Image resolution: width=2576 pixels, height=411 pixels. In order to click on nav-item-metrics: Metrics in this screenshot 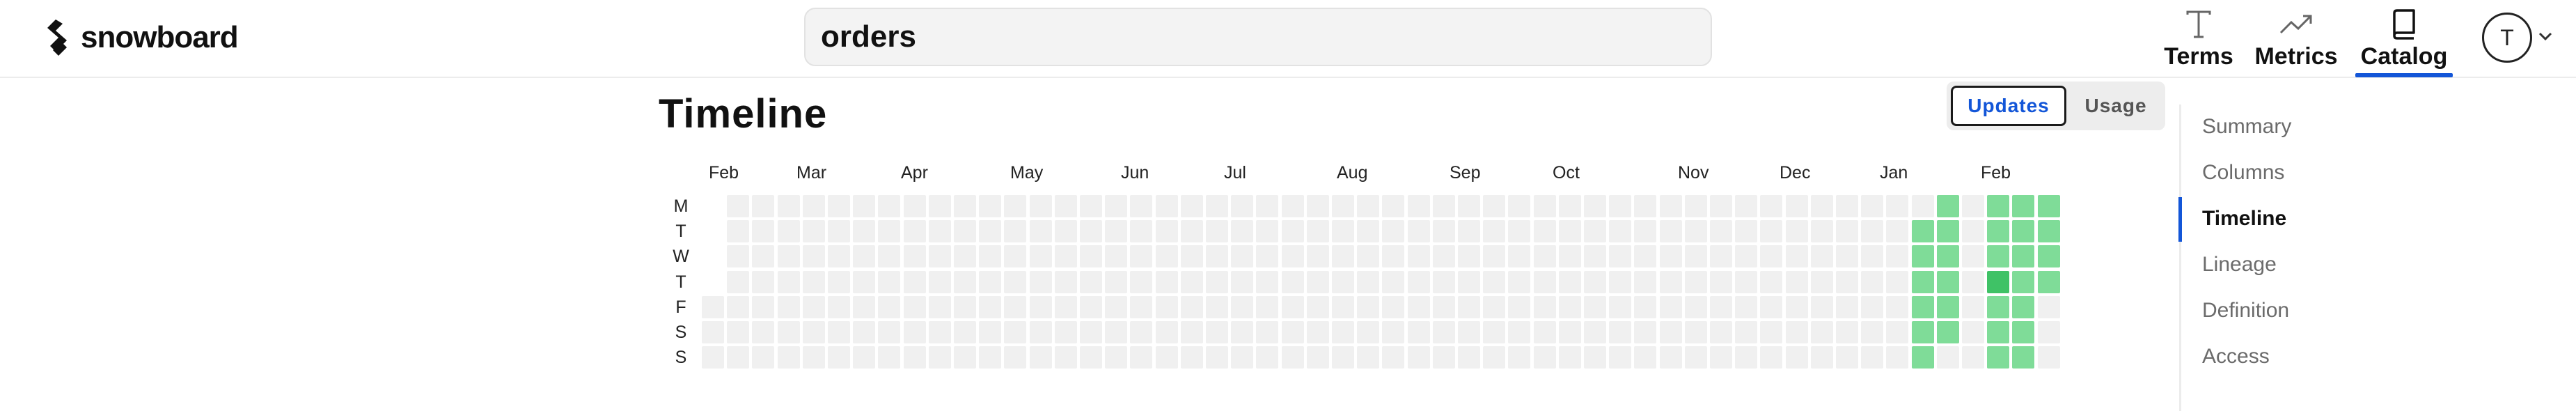, I will do `click(2296, 42)`.